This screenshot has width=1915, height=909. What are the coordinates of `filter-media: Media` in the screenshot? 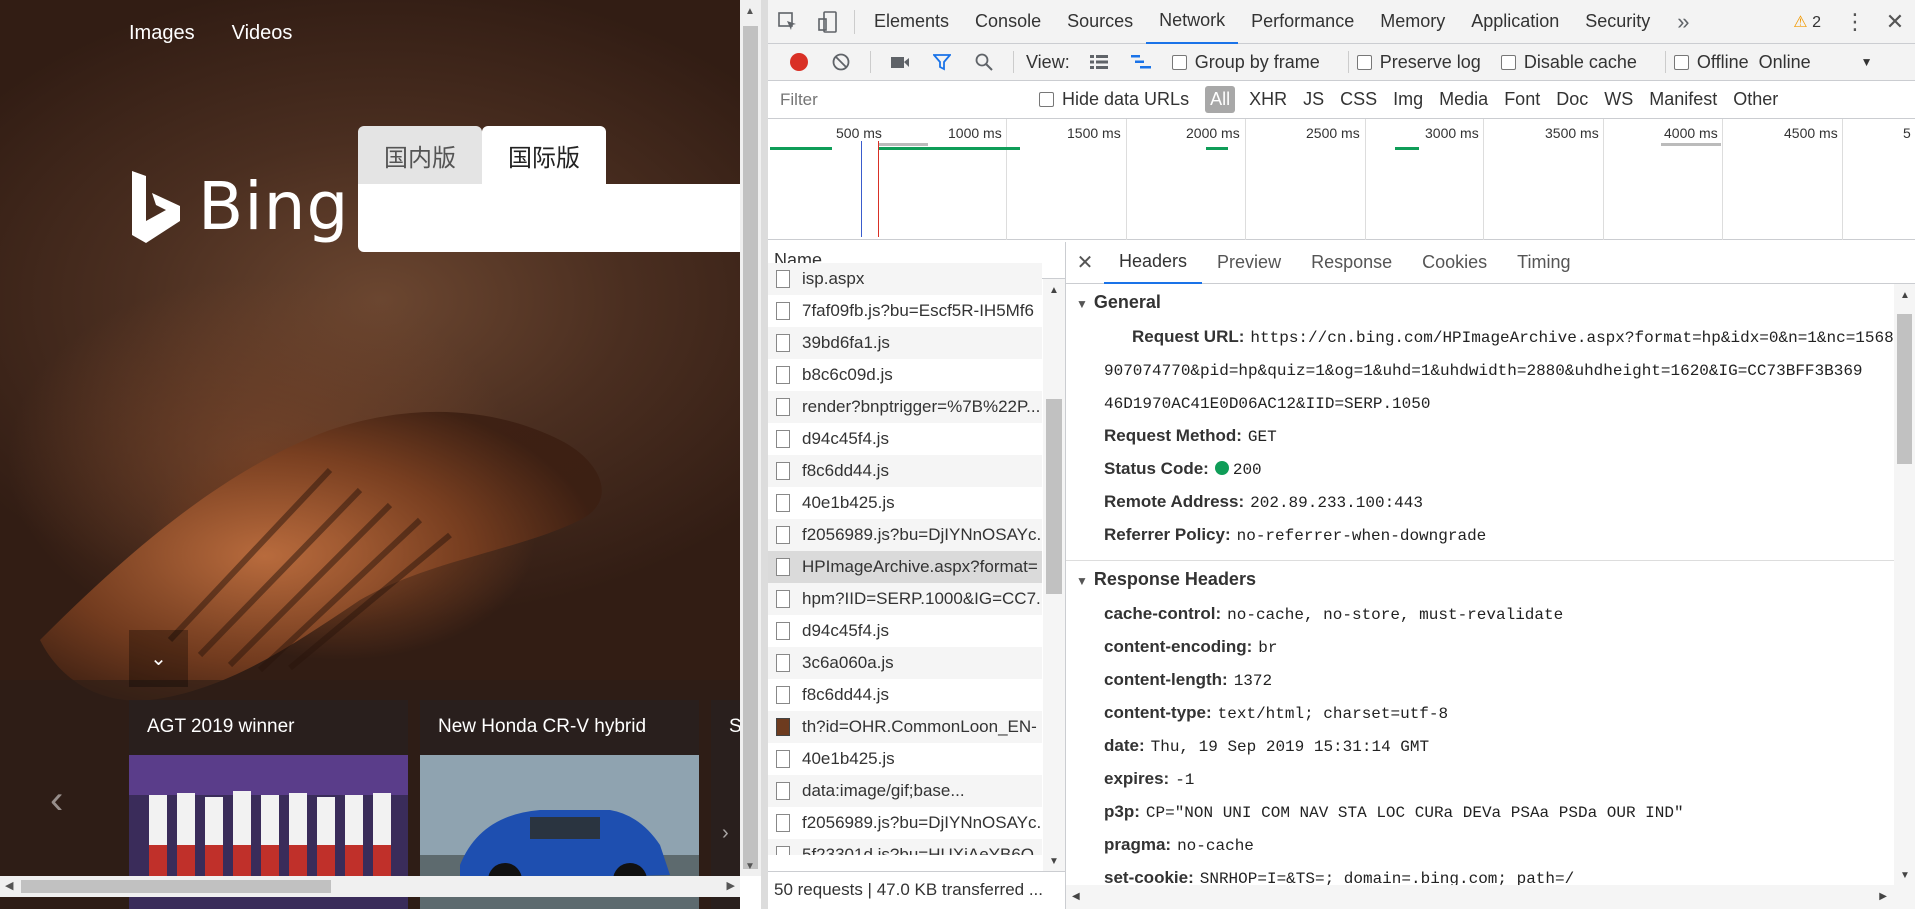 It's located at (1463, 99).